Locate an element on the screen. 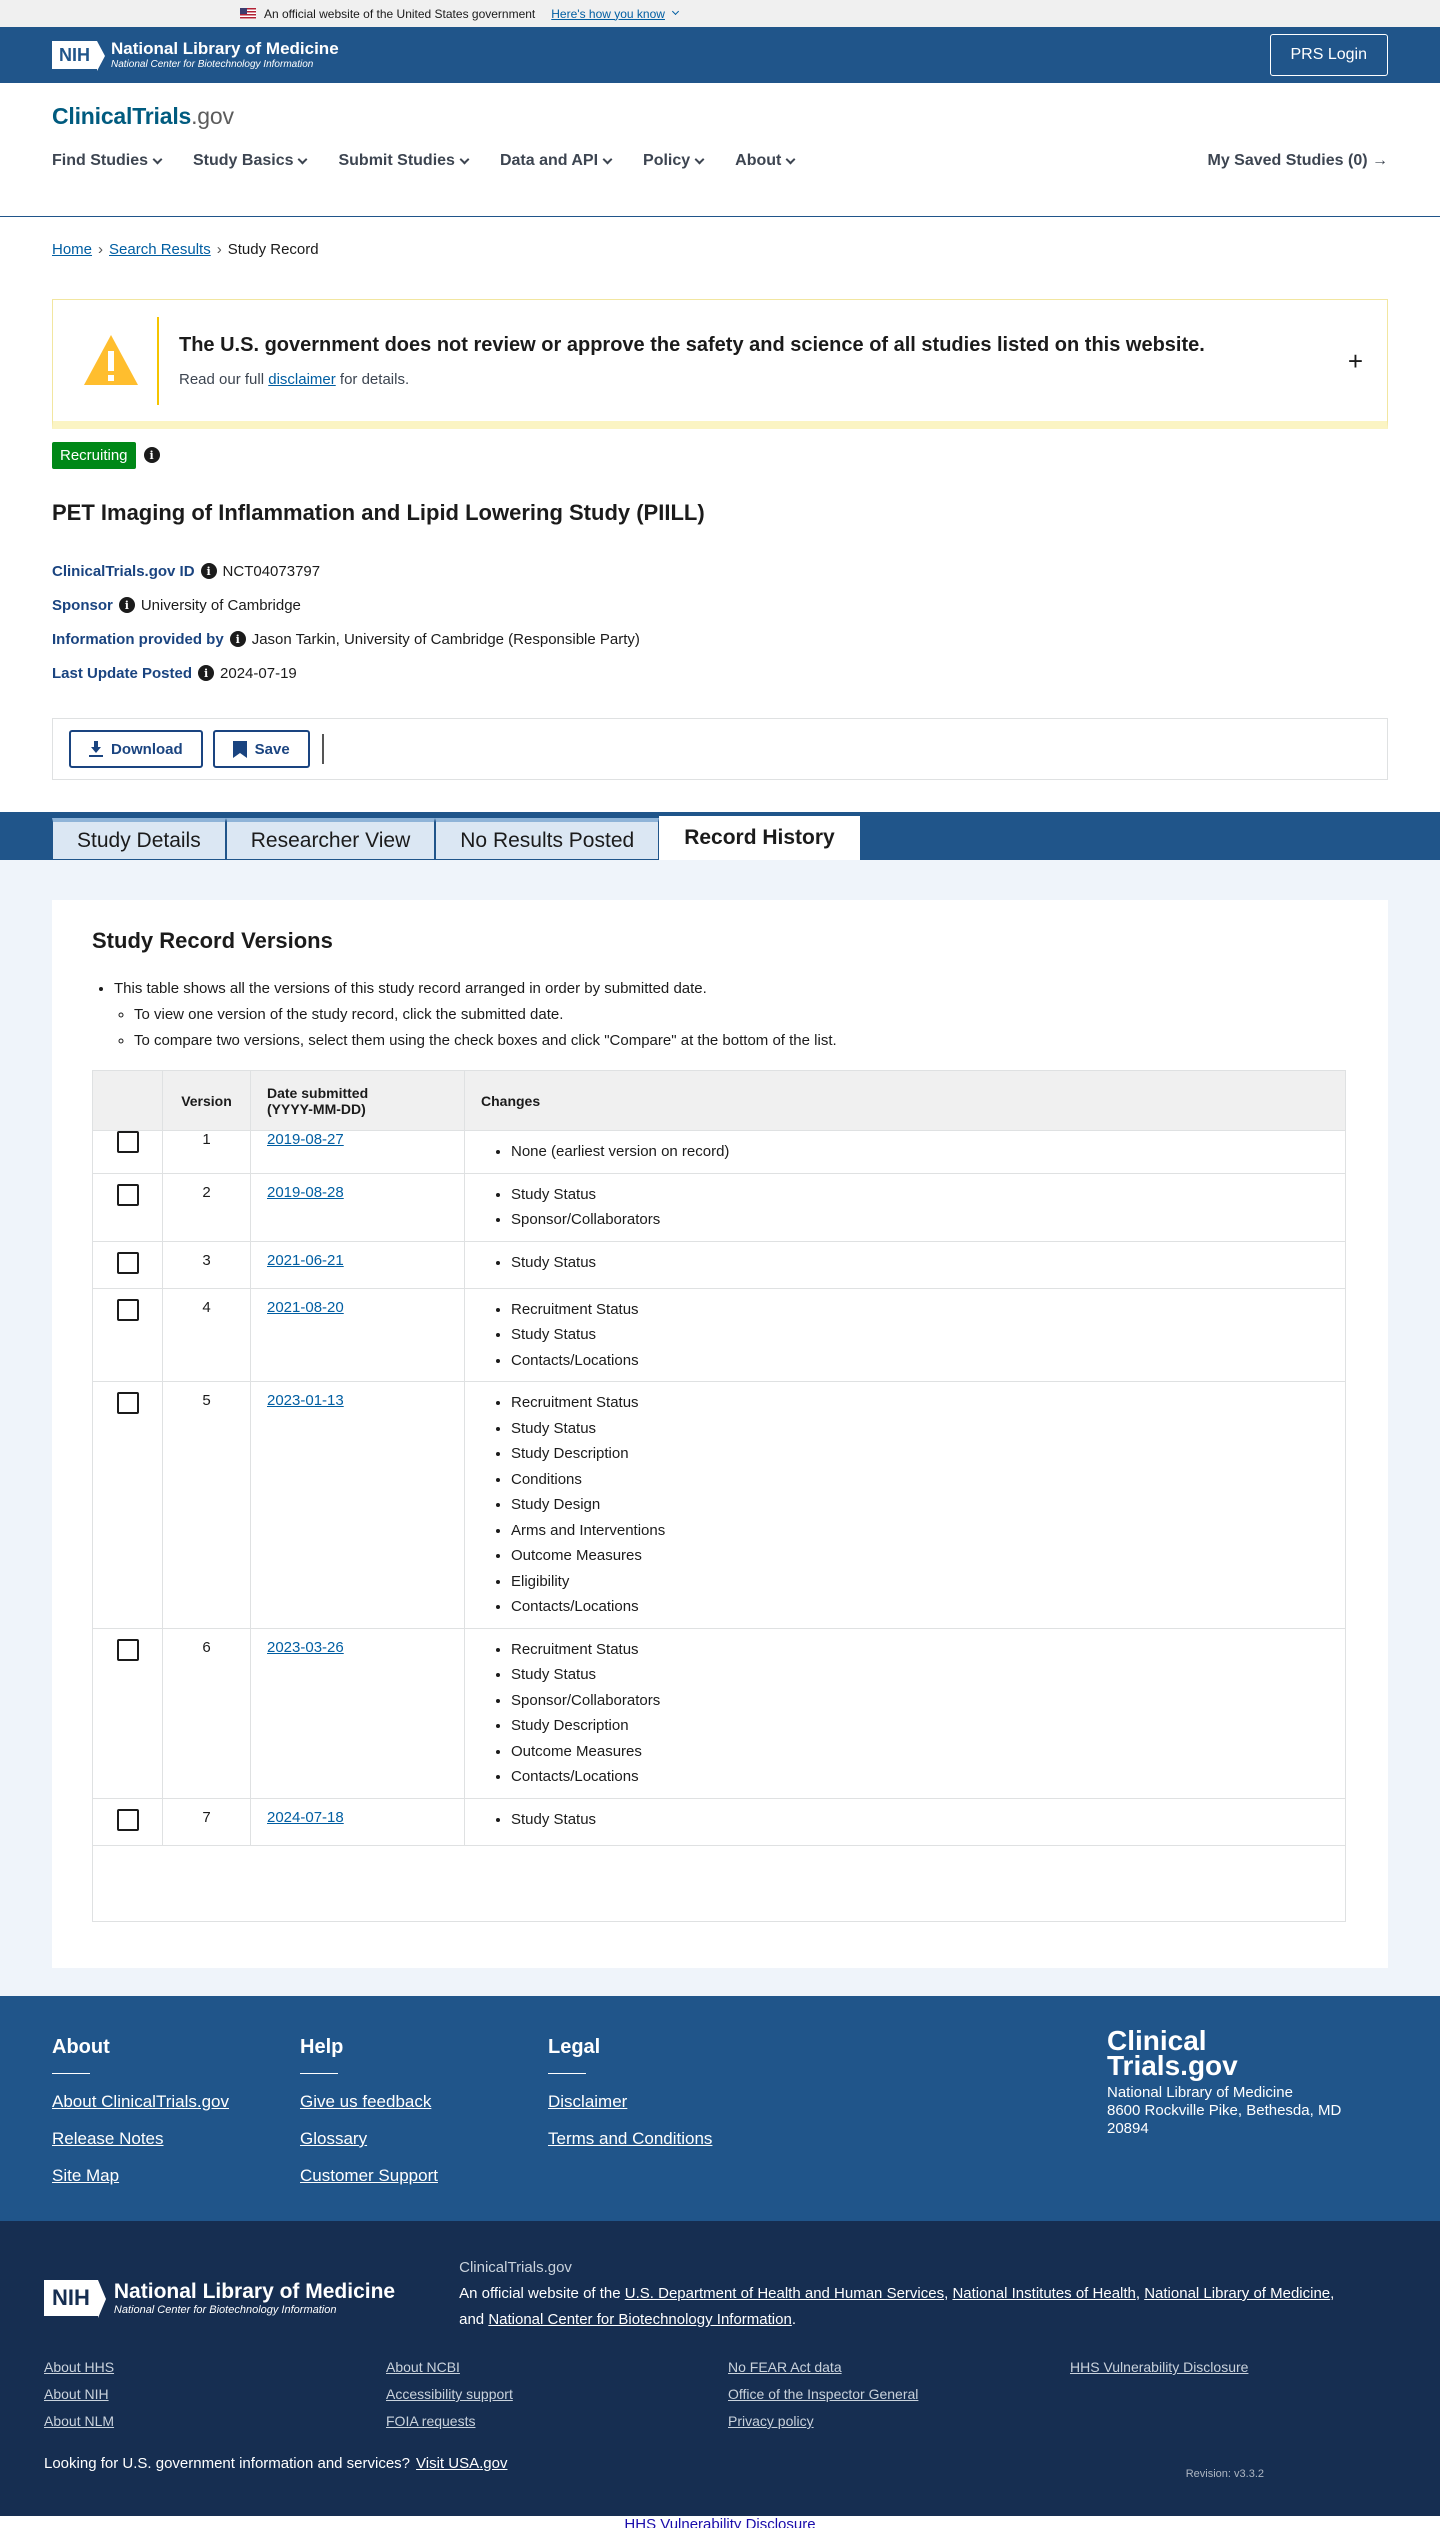 Image resolution: width=1440 pixels, height=2528 pixels. nav-about: About is located at coordinates (765, 161).